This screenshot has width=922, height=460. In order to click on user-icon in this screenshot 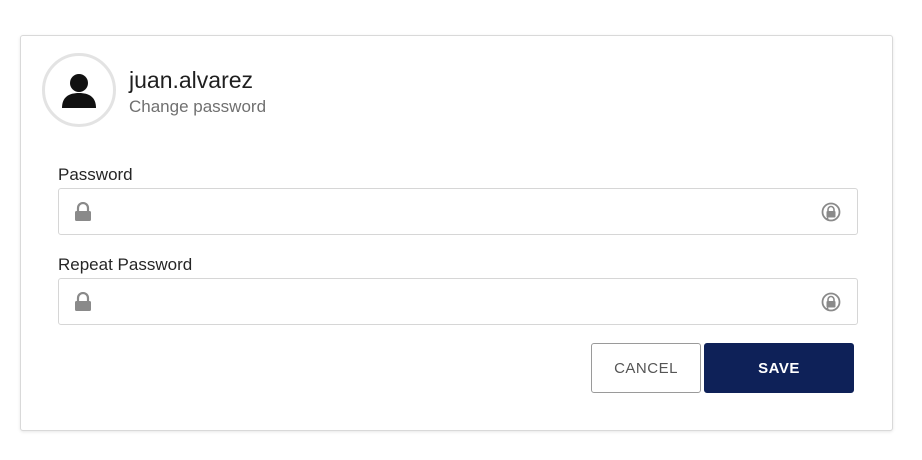, I will do `click(79, 91)`.